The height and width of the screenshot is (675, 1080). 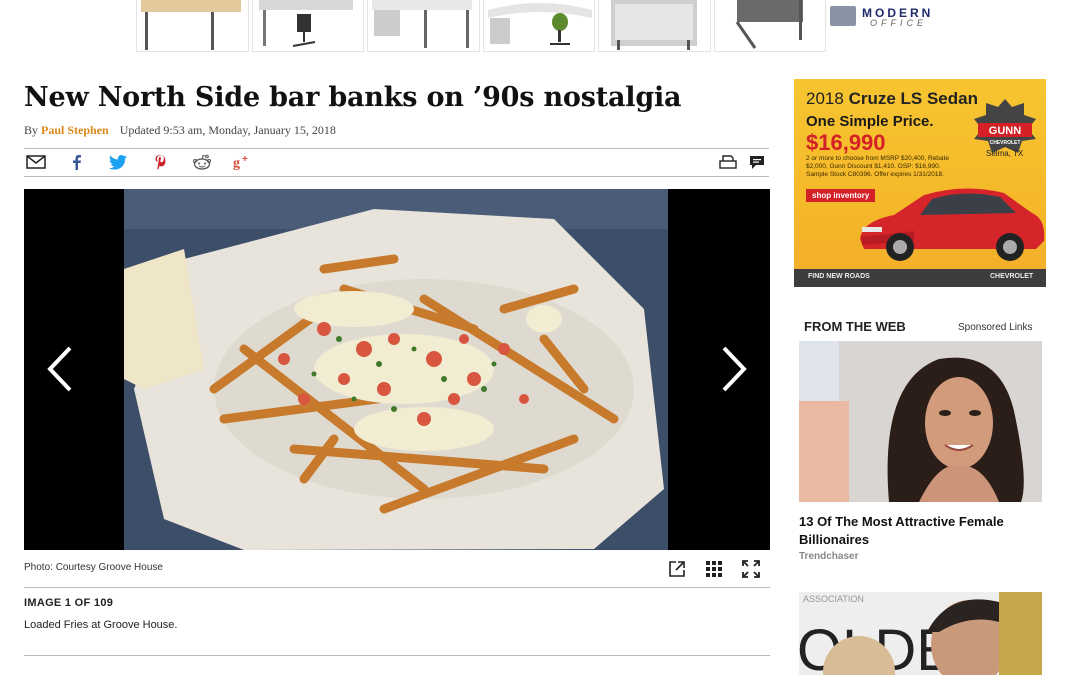 What do you see at coordinates (920, 278) in the screenshot?
I see `ad-footer: FIND NEW ROADS CHEVROLET` at bounding box center [920, 278].